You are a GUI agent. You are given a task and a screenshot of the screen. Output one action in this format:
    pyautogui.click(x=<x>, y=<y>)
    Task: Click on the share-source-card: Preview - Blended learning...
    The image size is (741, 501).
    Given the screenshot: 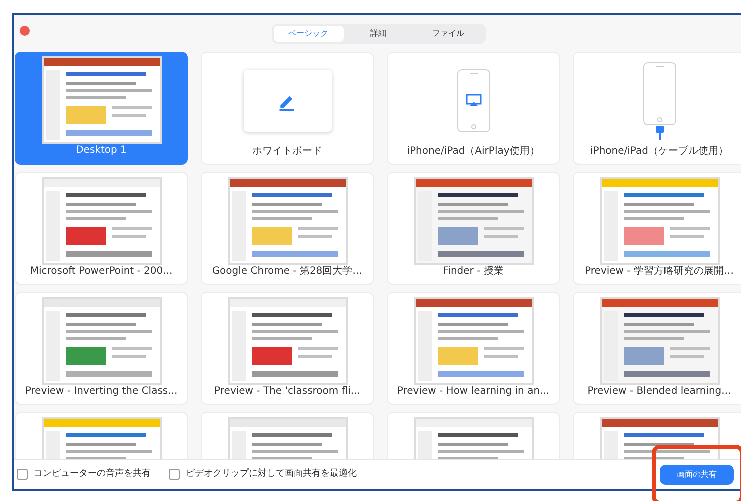 What is the action you would take?
    pyautogui.click(x=657, y=348)
    